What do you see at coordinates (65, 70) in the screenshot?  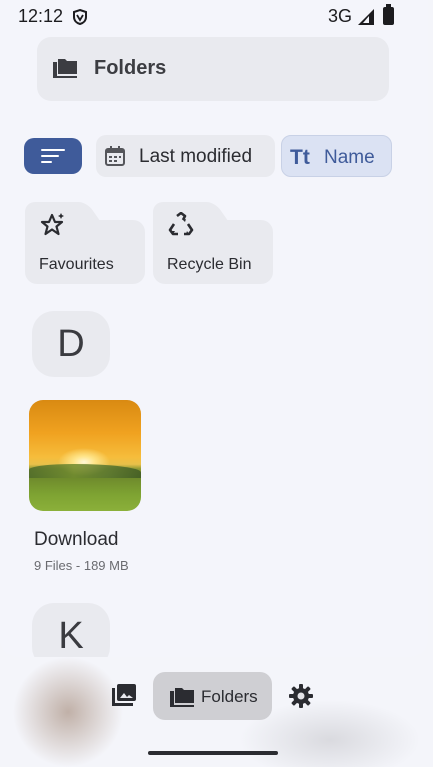 I see `folder-stack-icon` at bounding box center [65, 70].